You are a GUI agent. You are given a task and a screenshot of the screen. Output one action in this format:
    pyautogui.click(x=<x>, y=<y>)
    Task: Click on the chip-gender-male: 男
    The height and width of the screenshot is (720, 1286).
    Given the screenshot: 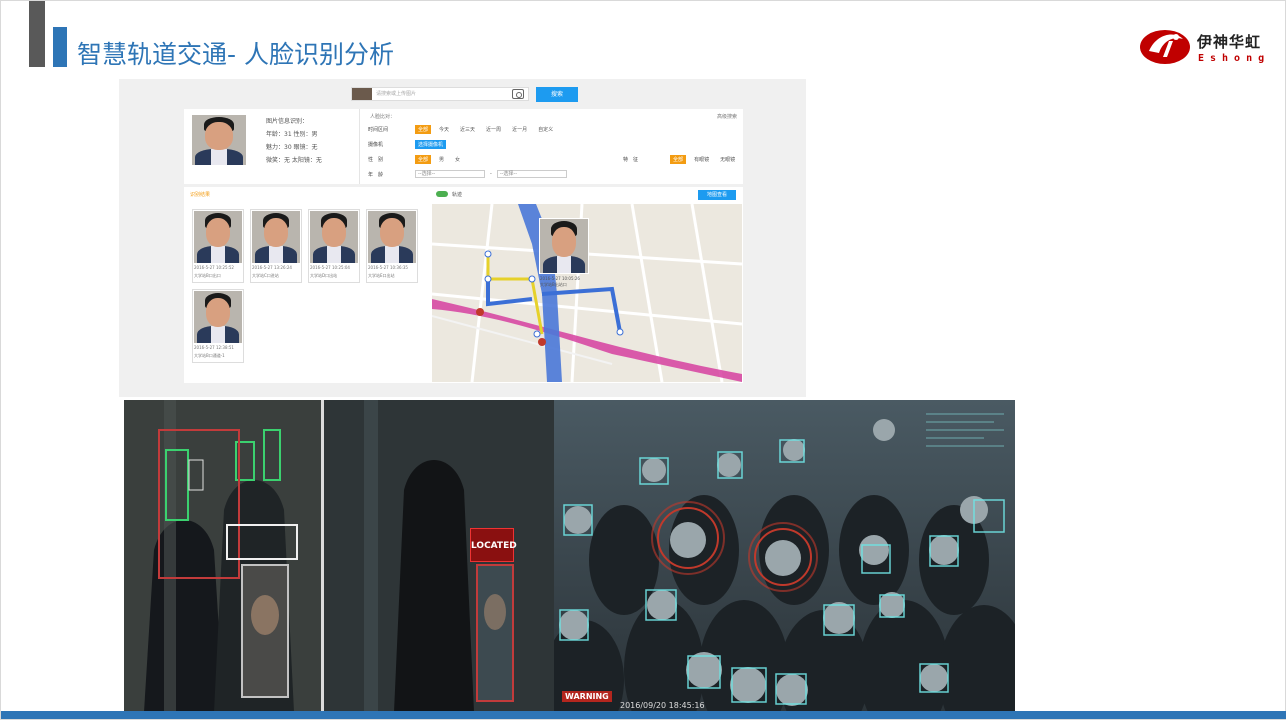 What is the action you would take?
    pyautogui.click(x=441, y=159)
    